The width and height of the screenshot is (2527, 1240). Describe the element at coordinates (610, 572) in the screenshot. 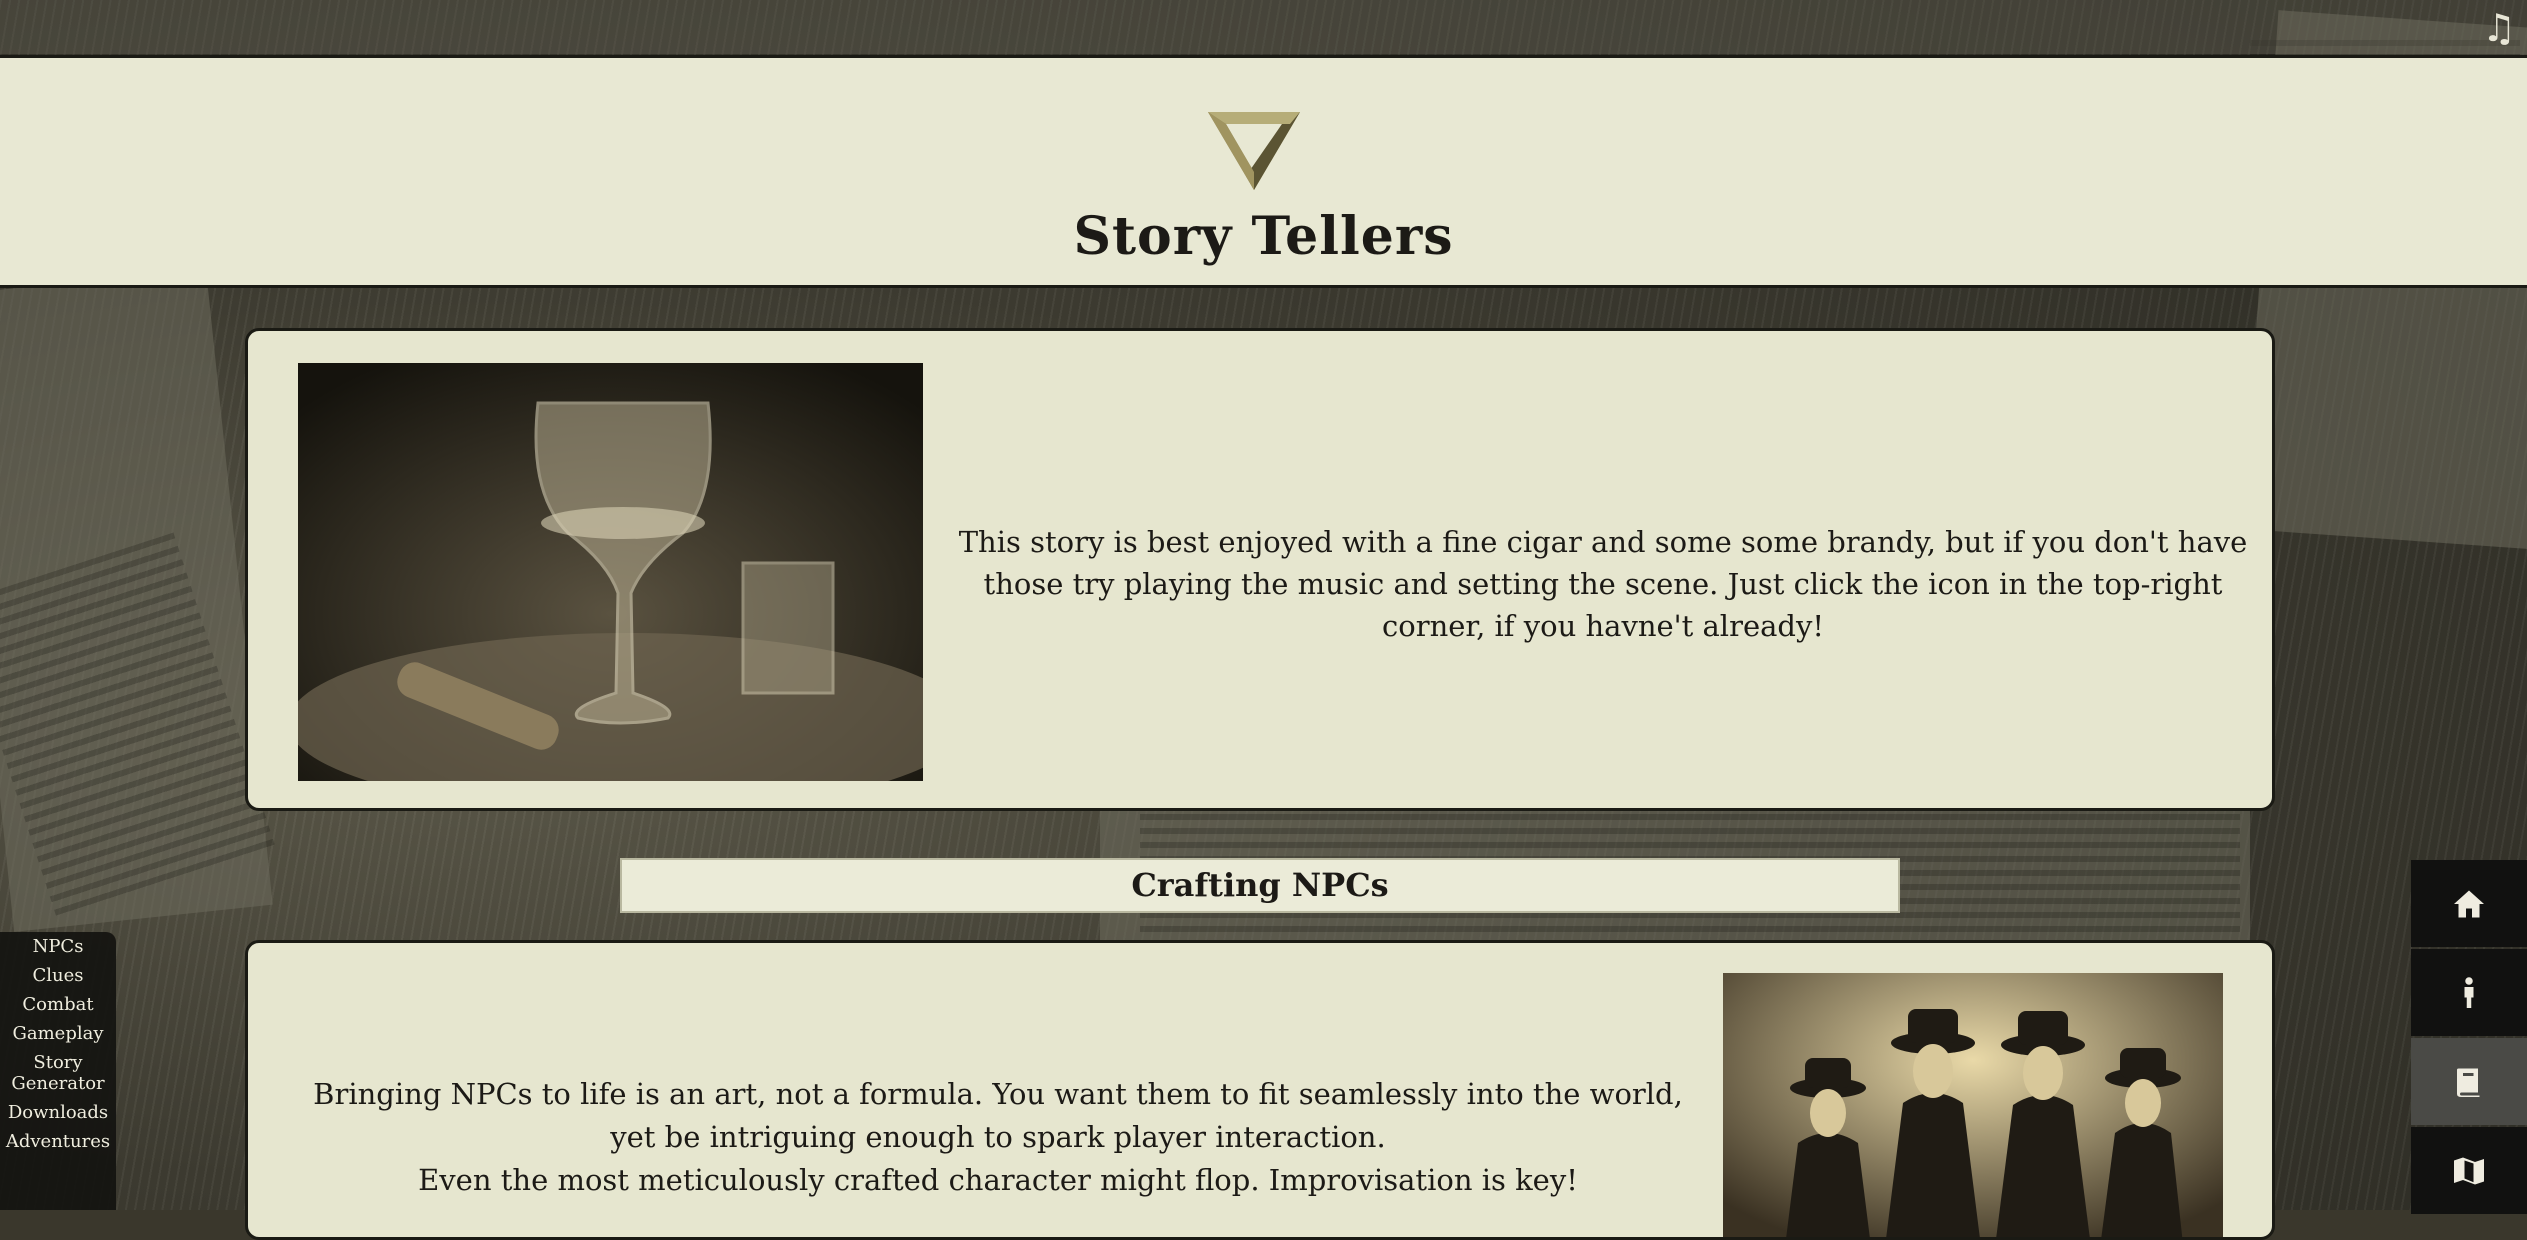

I see `brandy-cigar-image` at that location.